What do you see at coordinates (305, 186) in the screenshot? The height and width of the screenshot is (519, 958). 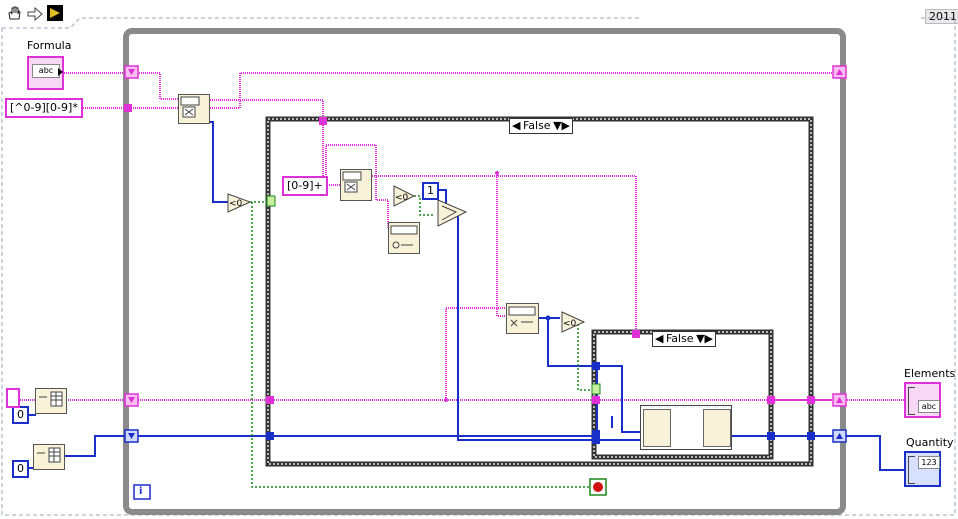 I see `regex-constant-digits: [0-9]+` at bounding box center [305, 186].